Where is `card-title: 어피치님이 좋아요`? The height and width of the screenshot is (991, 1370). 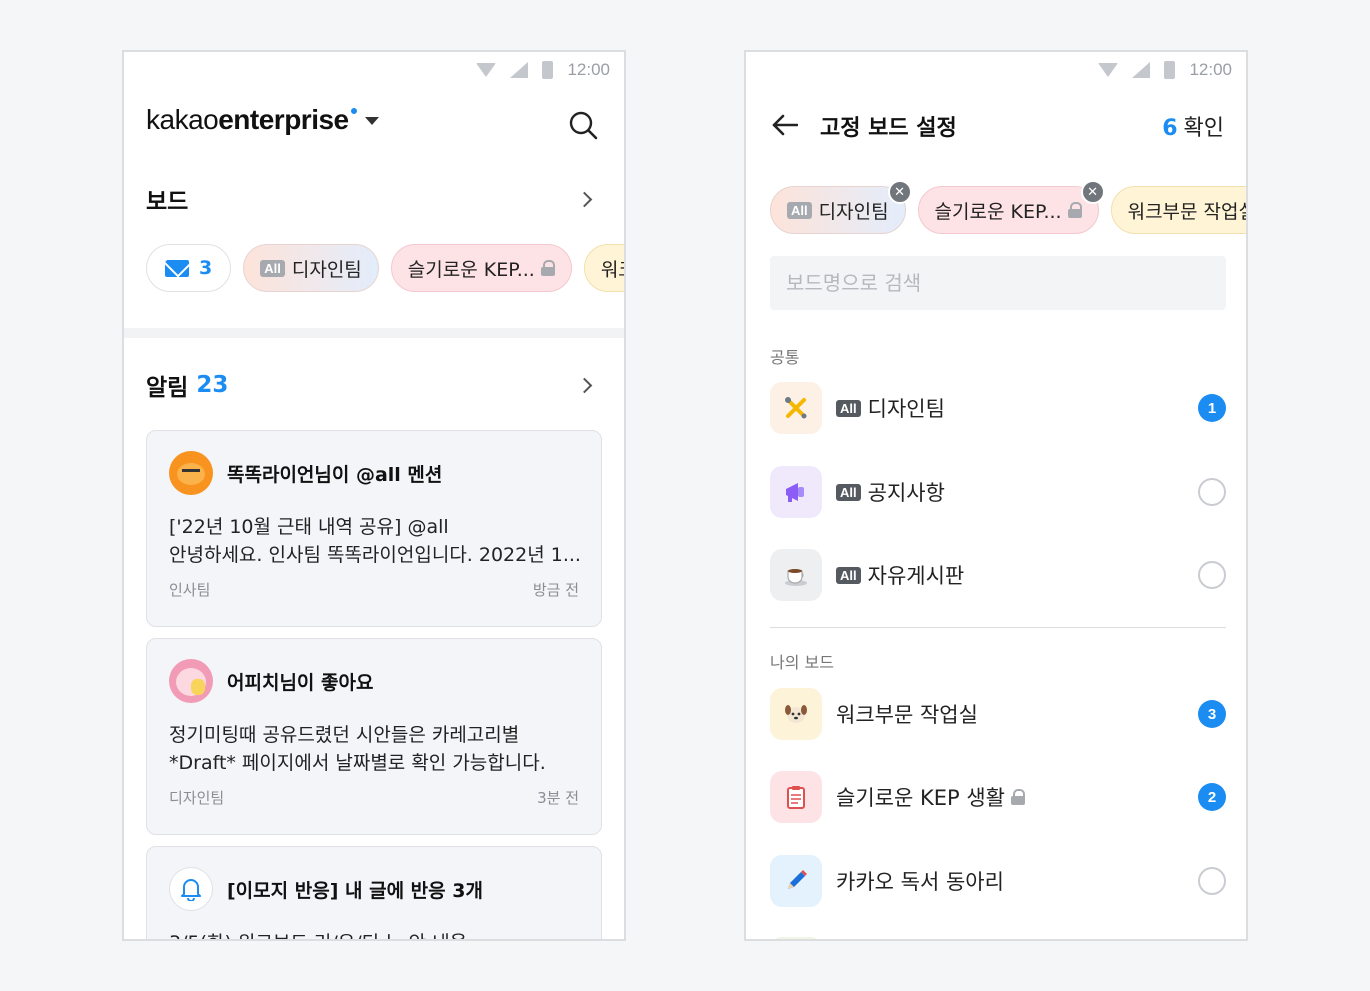
card-title: 어피치님이 좋아요 is located at coordinates (300, 682).